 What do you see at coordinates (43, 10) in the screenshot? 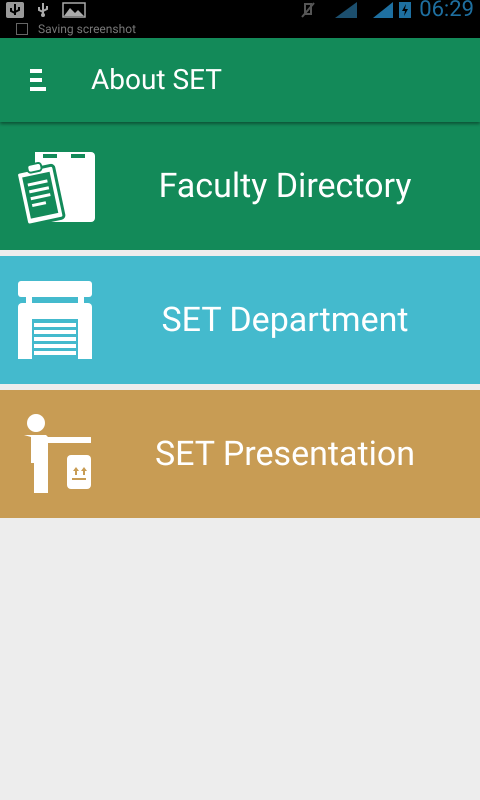
I see `usb-icon` at bounding box center [43, 10].